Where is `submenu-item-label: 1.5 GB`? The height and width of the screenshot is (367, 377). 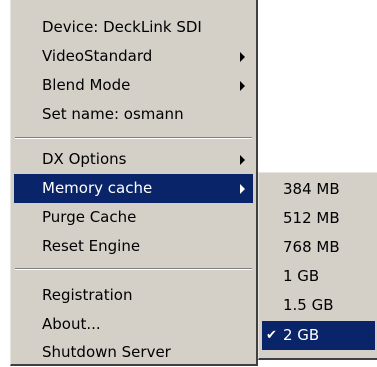
submenu-item-label: 1.5 GB is located at coordinates (308, 305).